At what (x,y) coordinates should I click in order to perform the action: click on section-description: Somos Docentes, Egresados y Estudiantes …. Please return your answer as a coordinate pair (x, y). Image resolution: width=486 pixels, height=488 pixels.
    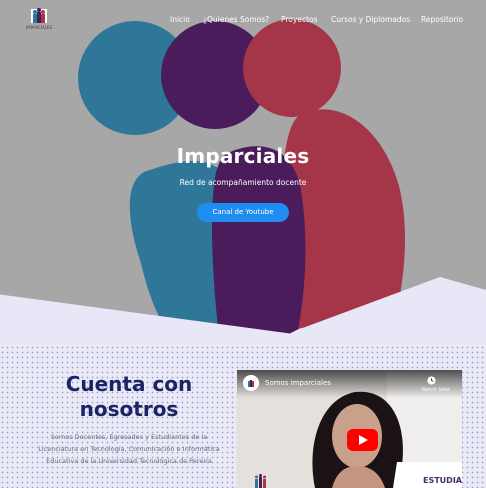
    Looking at the image, I should click on (129, 449).